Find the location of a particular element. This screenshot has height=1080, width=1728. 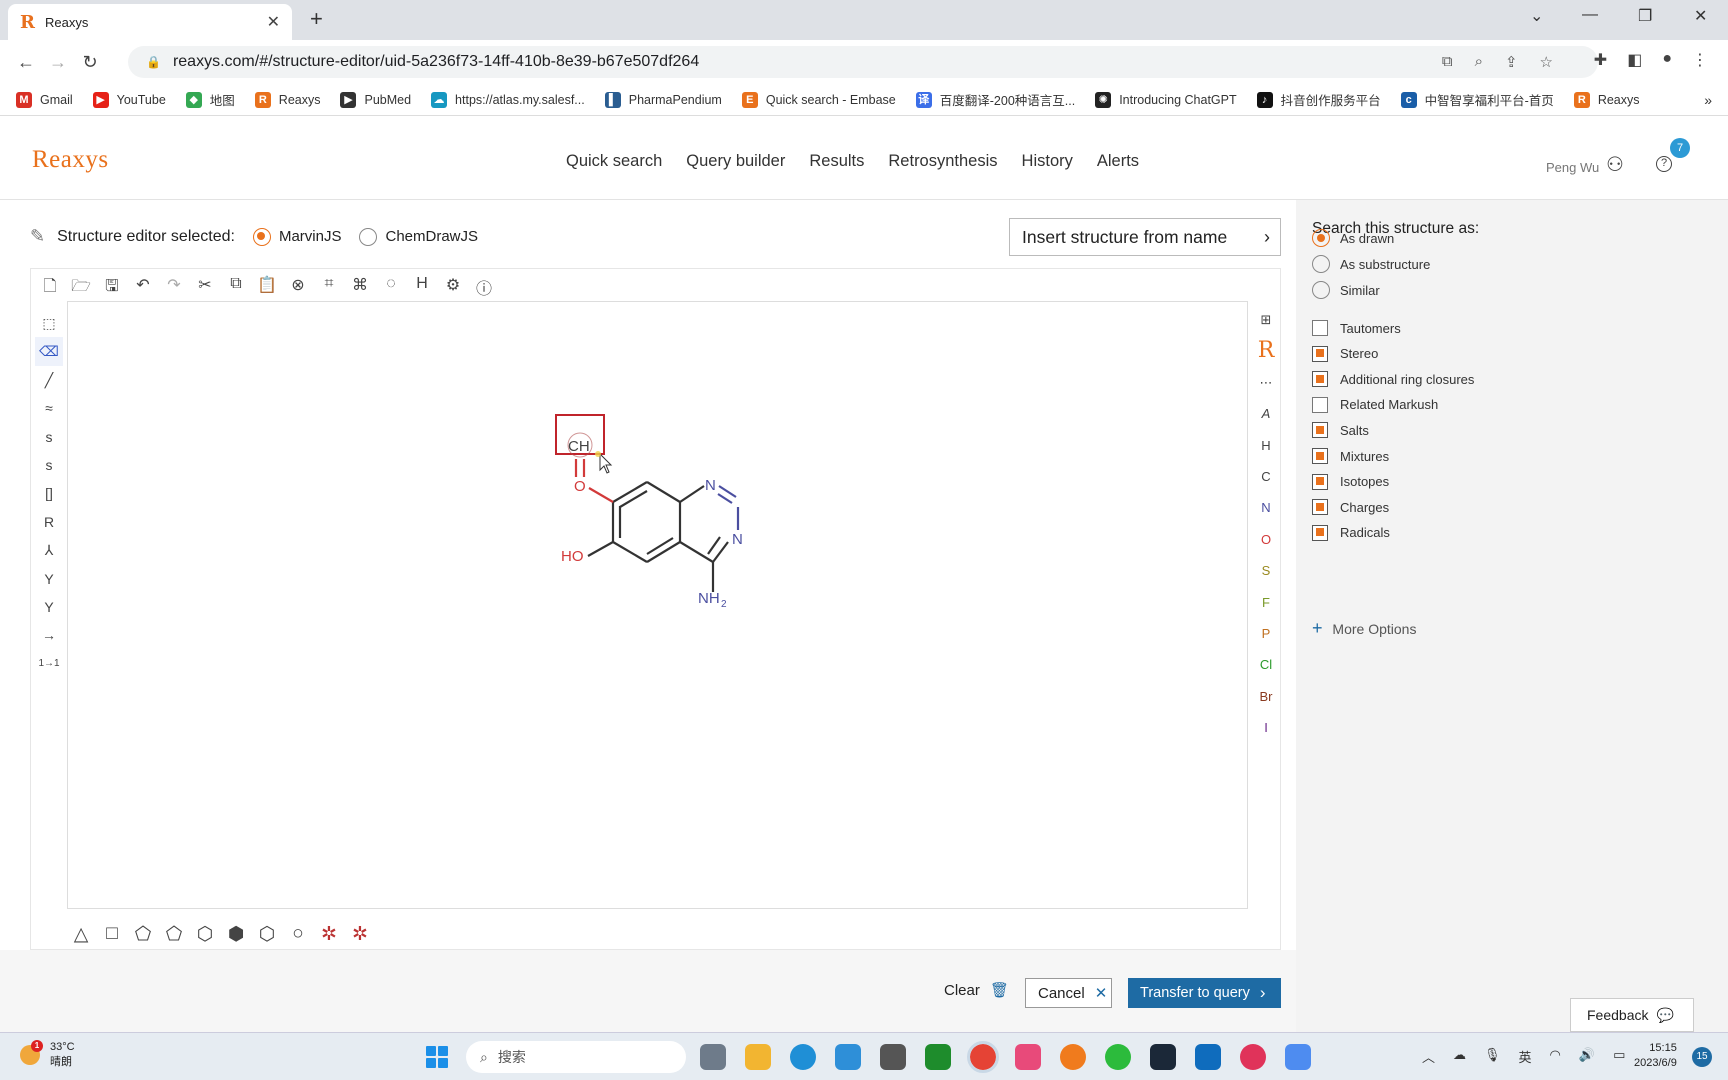

app-dark-icon is located at coordinates (893, 1057).